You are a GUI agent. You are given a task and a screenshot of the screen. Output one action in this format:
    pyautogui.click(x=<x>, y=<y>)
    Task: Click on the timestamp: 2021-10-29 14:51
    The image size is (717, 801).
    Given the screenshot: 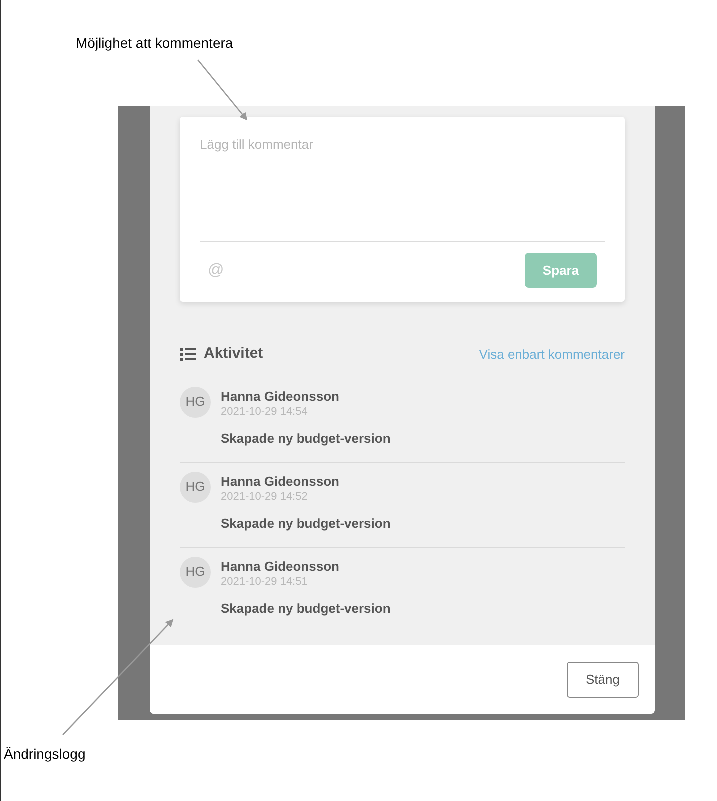 What is the action you would take?
    pyautogui.click(x=265, y=581)
    